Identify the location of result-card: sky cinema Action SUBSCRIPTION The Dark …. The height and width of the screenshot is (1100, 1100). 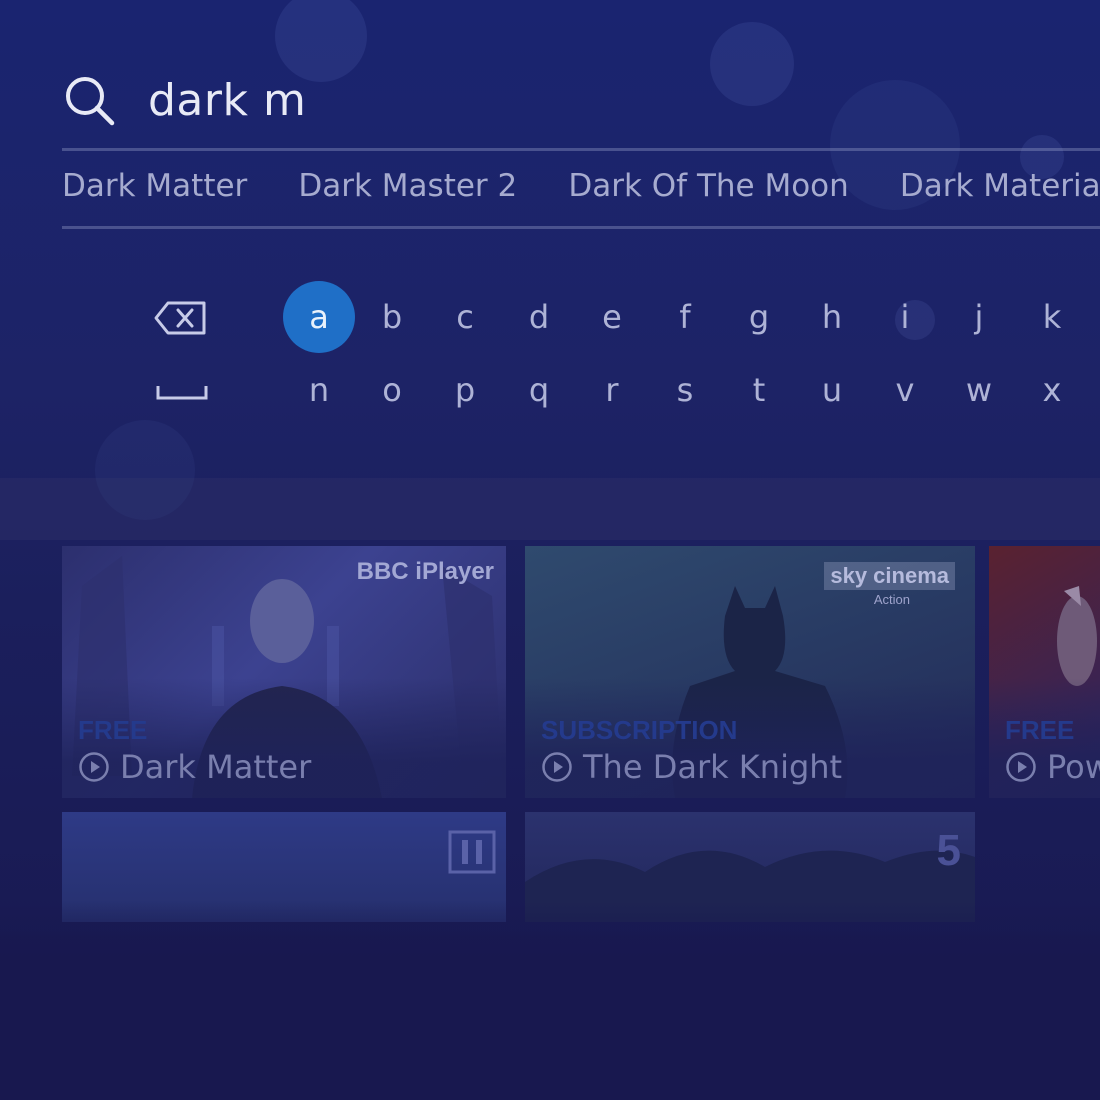
(750, 672).